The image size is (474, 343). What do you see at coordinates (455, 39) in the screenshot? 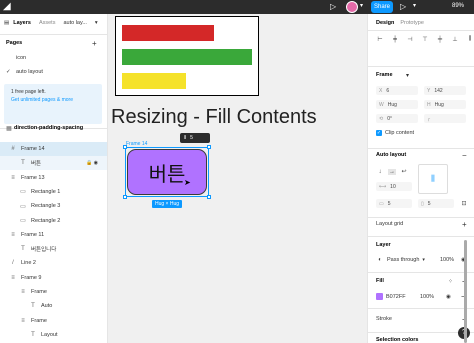
I see `align-bottom-icon: ⊥` at bounding box center [455, 39].